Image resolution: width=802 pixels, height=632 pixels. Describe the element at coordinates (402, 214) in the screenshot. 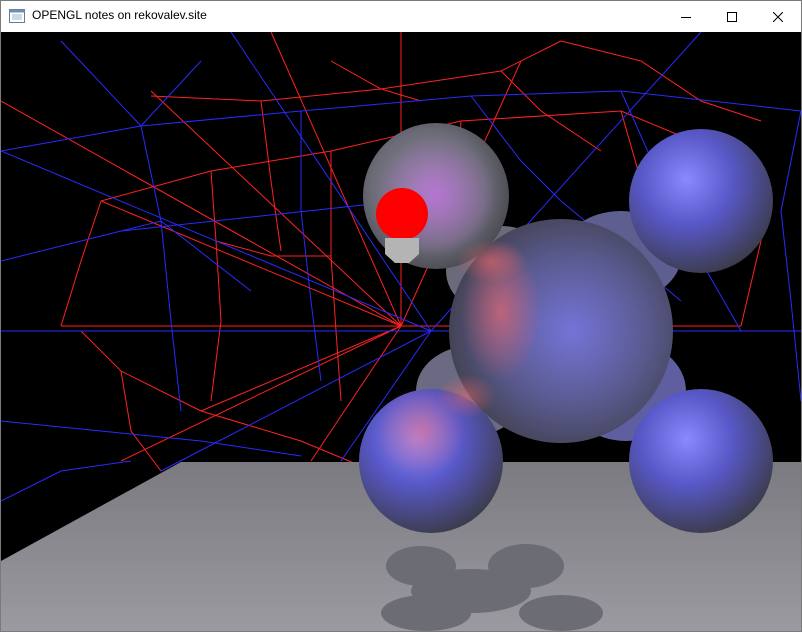

I see `light-bulb-icon` at that location.